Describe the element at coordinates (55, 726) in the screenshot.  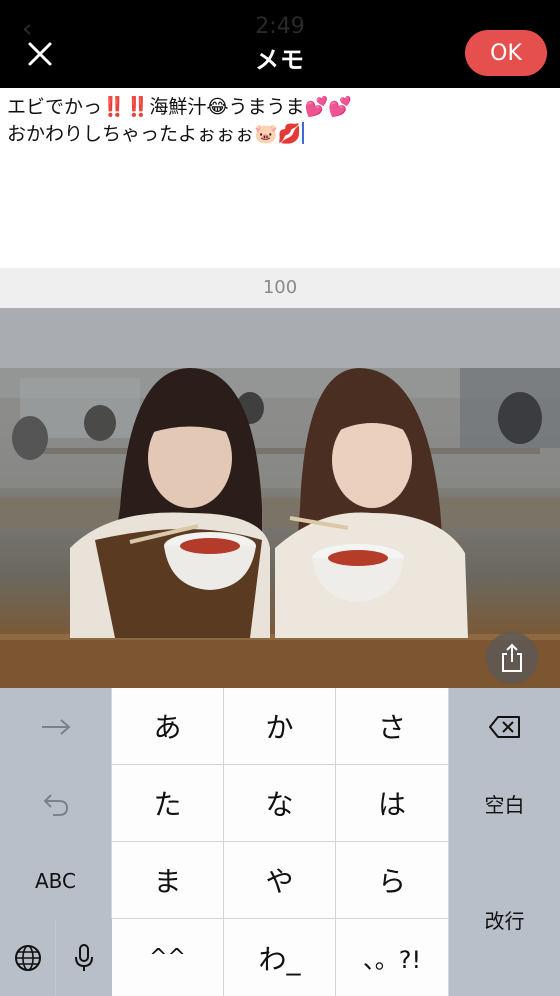
I see `arrow-right-icon` at that location.